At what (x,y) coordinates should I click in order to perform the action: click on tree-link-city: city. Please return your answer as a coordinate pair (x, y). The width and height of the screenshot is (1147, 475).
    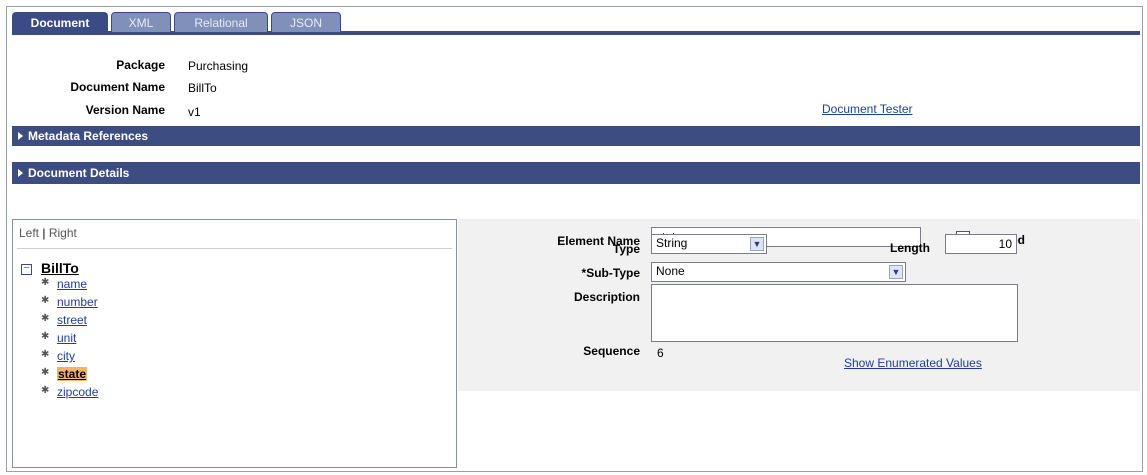
    Looking at the image, I should click on (66, 356).